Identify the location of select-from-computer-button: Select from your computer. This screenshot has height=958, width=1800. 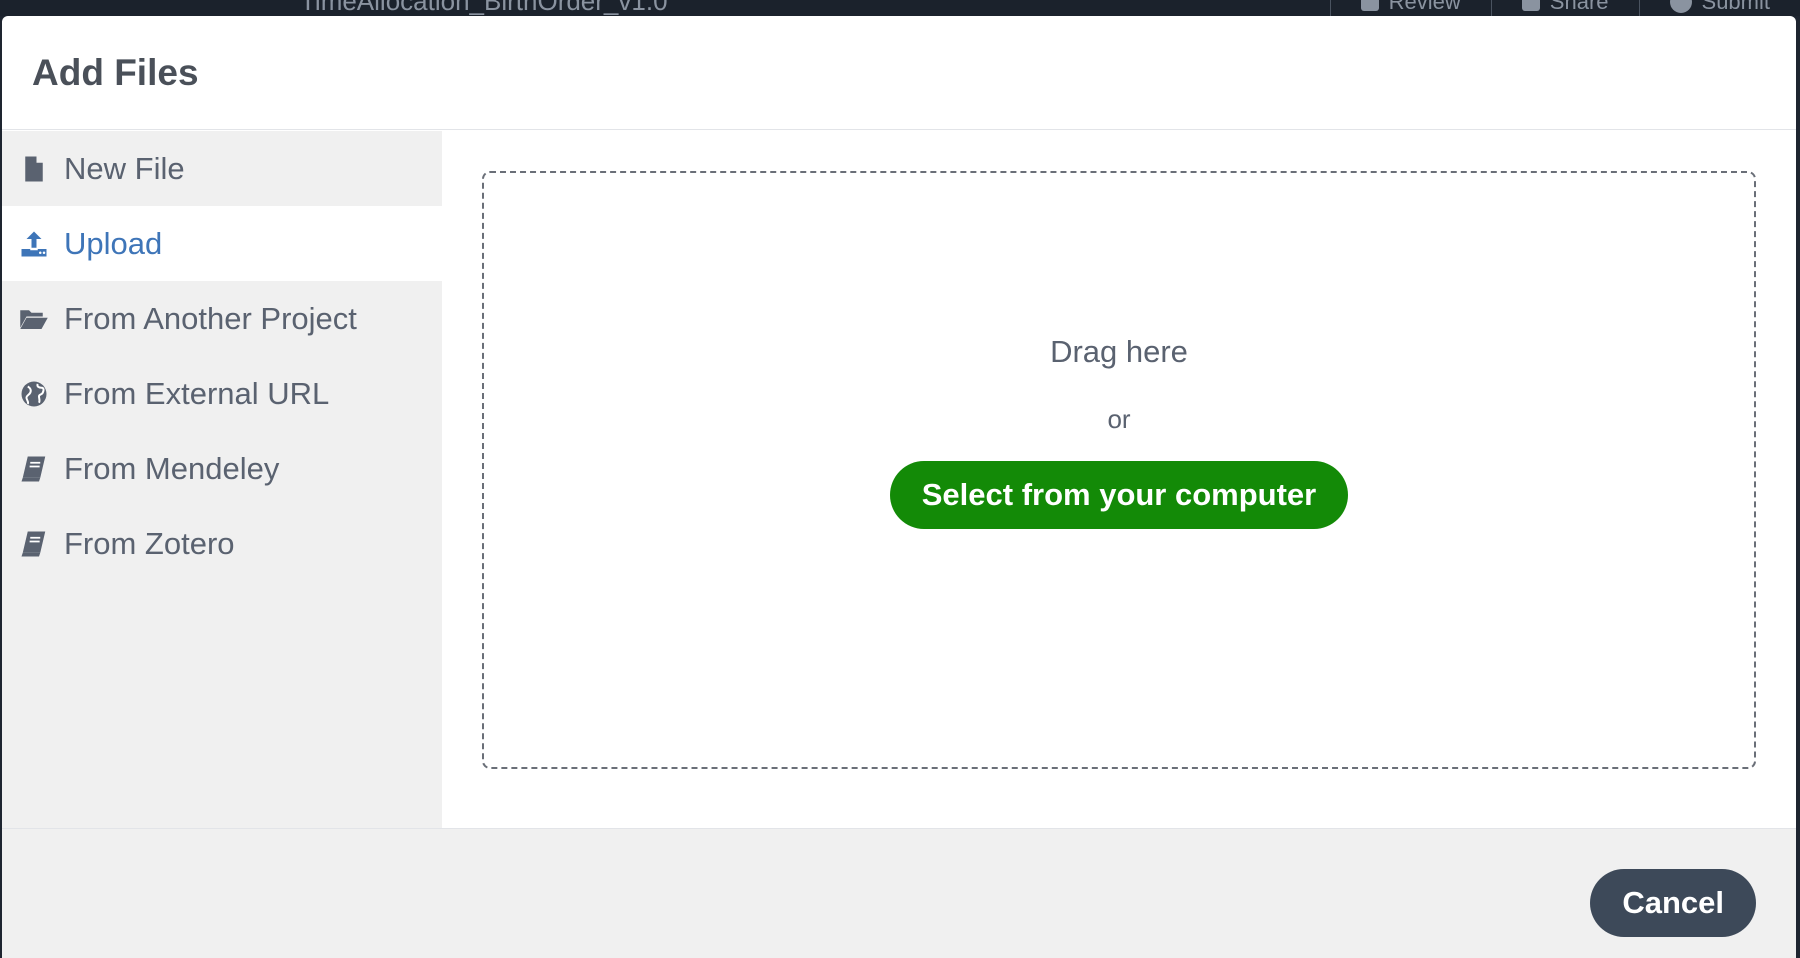
(1119, 494).